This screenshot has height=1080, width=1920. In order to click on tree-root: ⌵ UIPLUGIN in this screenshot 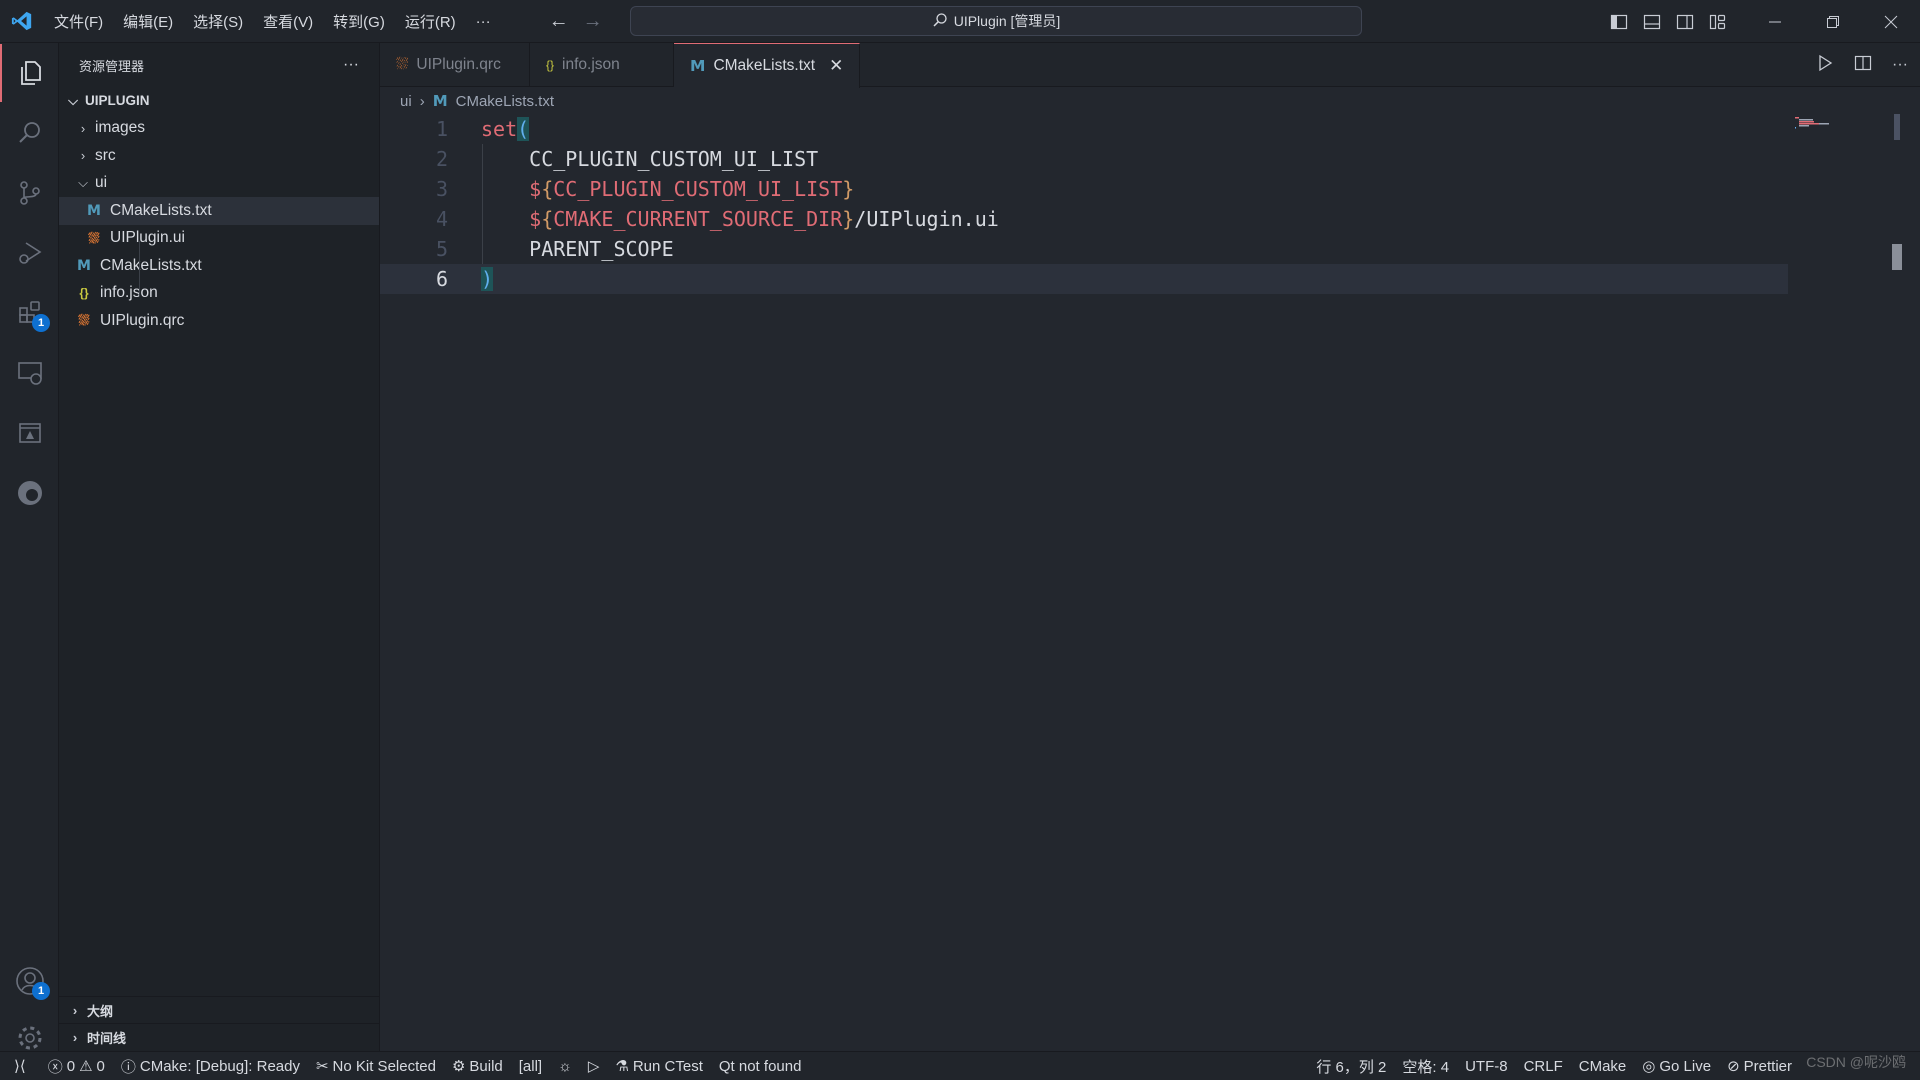, I will do `click(219, 101)`.